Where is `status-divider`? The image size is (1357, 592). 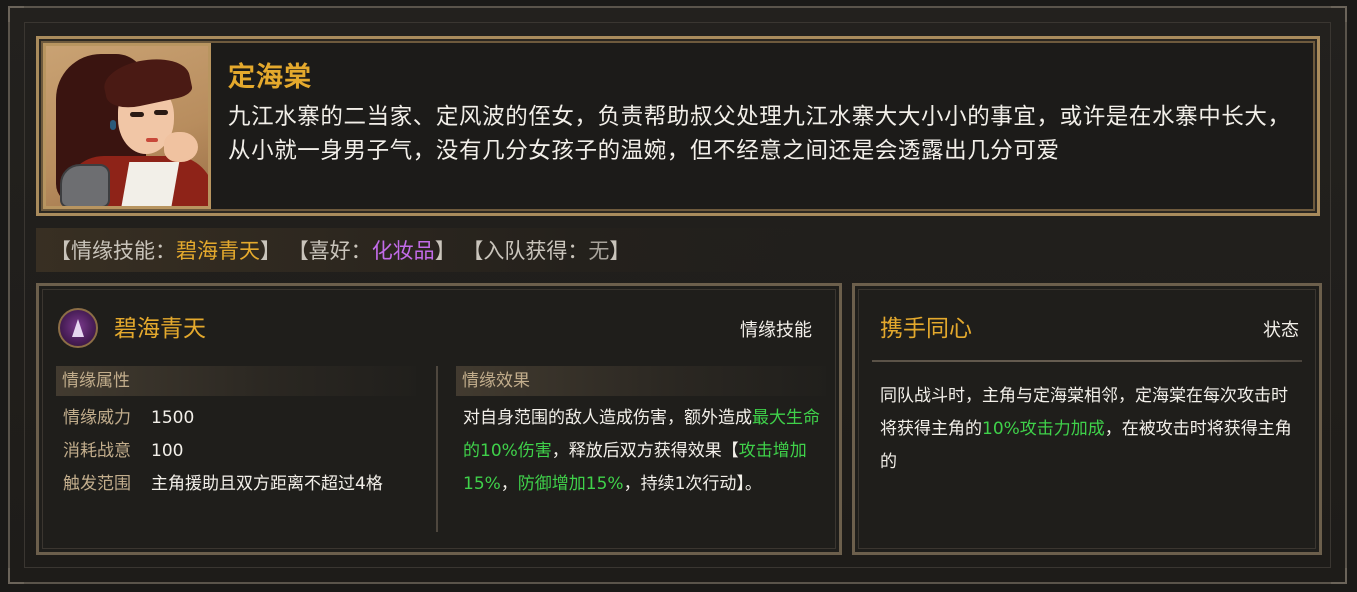
status-divider is located at coordinates (1087, 361).